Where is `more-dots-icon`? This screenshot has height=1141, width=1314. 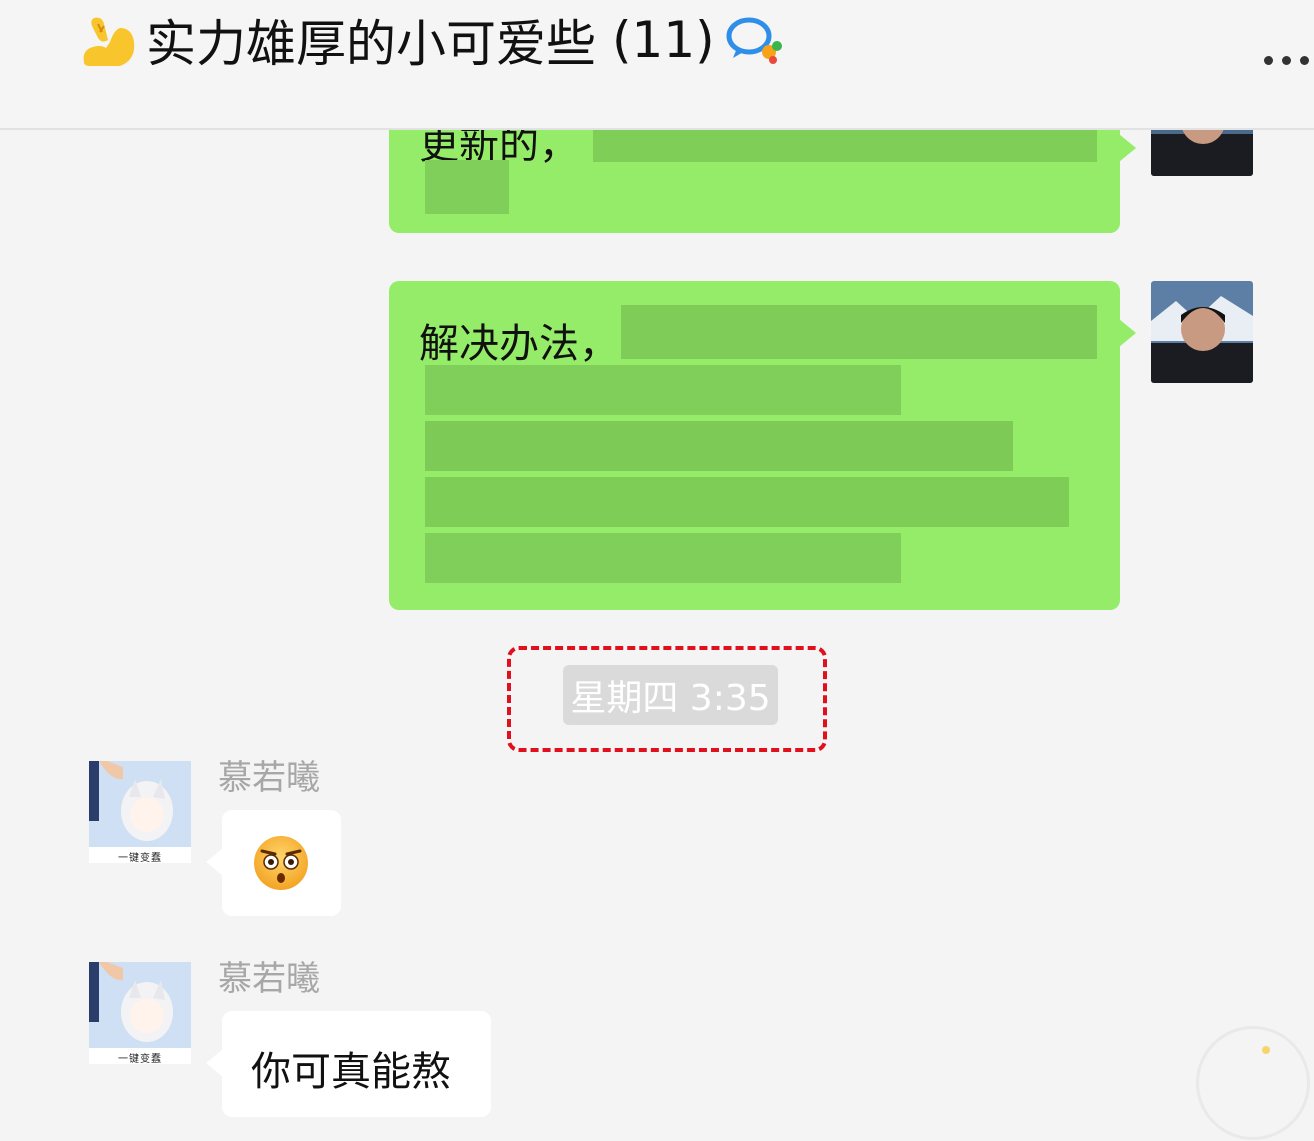
more-dots-icon is located at coordinates (1288, 60).